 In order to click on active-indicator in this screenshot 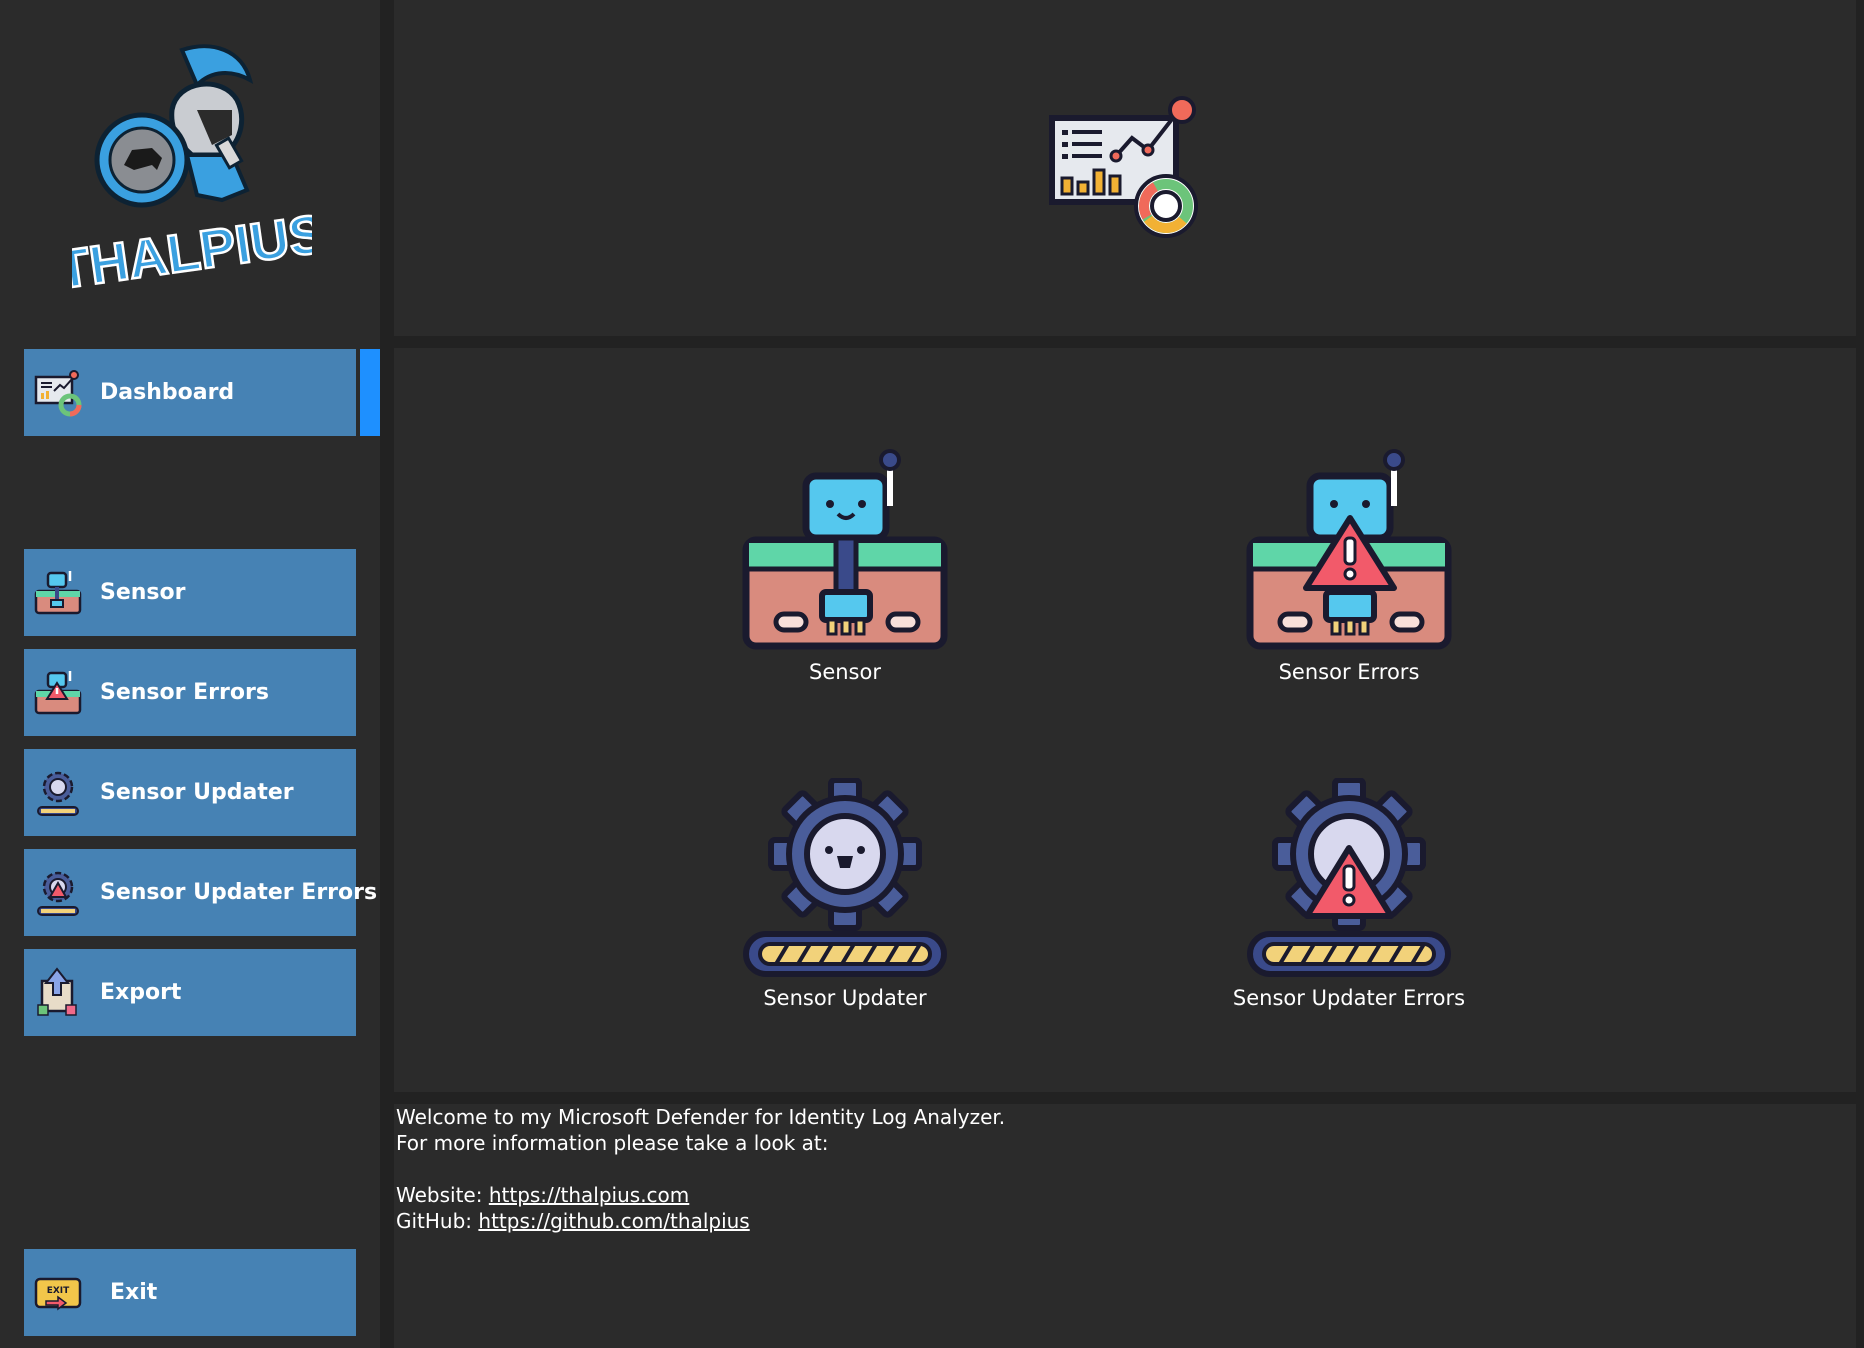, I will do `click(370, 392)`.